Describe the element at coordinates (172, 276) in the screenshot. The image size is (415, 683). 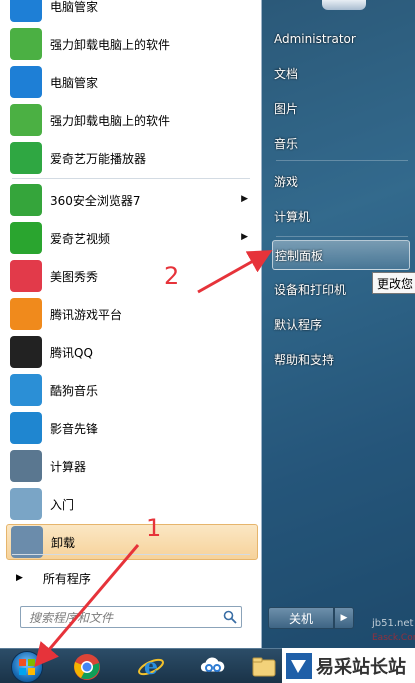
I see `annotation-number-2: 2` at that location.